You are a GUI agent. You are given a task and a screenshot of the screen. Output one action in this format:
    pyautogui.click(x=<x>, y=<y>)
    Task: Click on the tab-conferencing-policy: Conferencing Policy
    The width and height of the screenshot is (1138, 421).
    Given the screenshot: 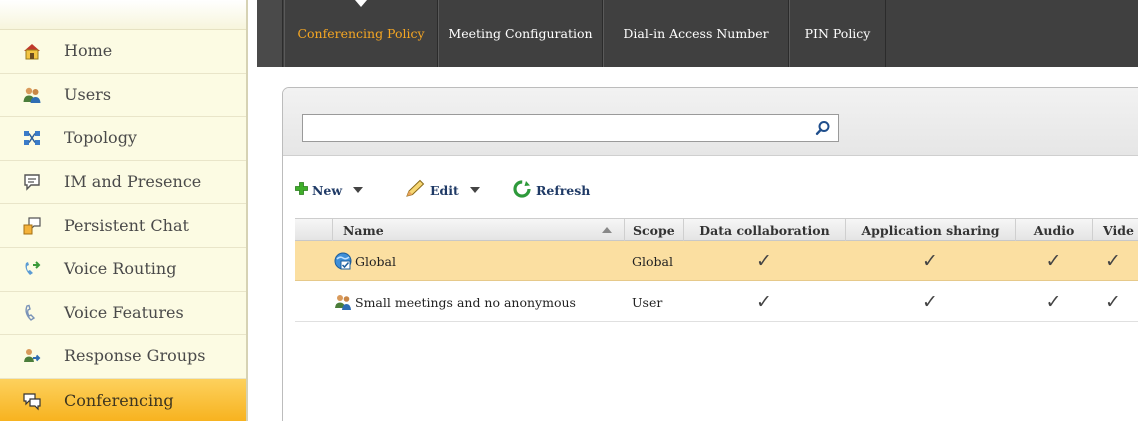 What is the action you would take?
    pyautogui.click(x=361, y=33)
    